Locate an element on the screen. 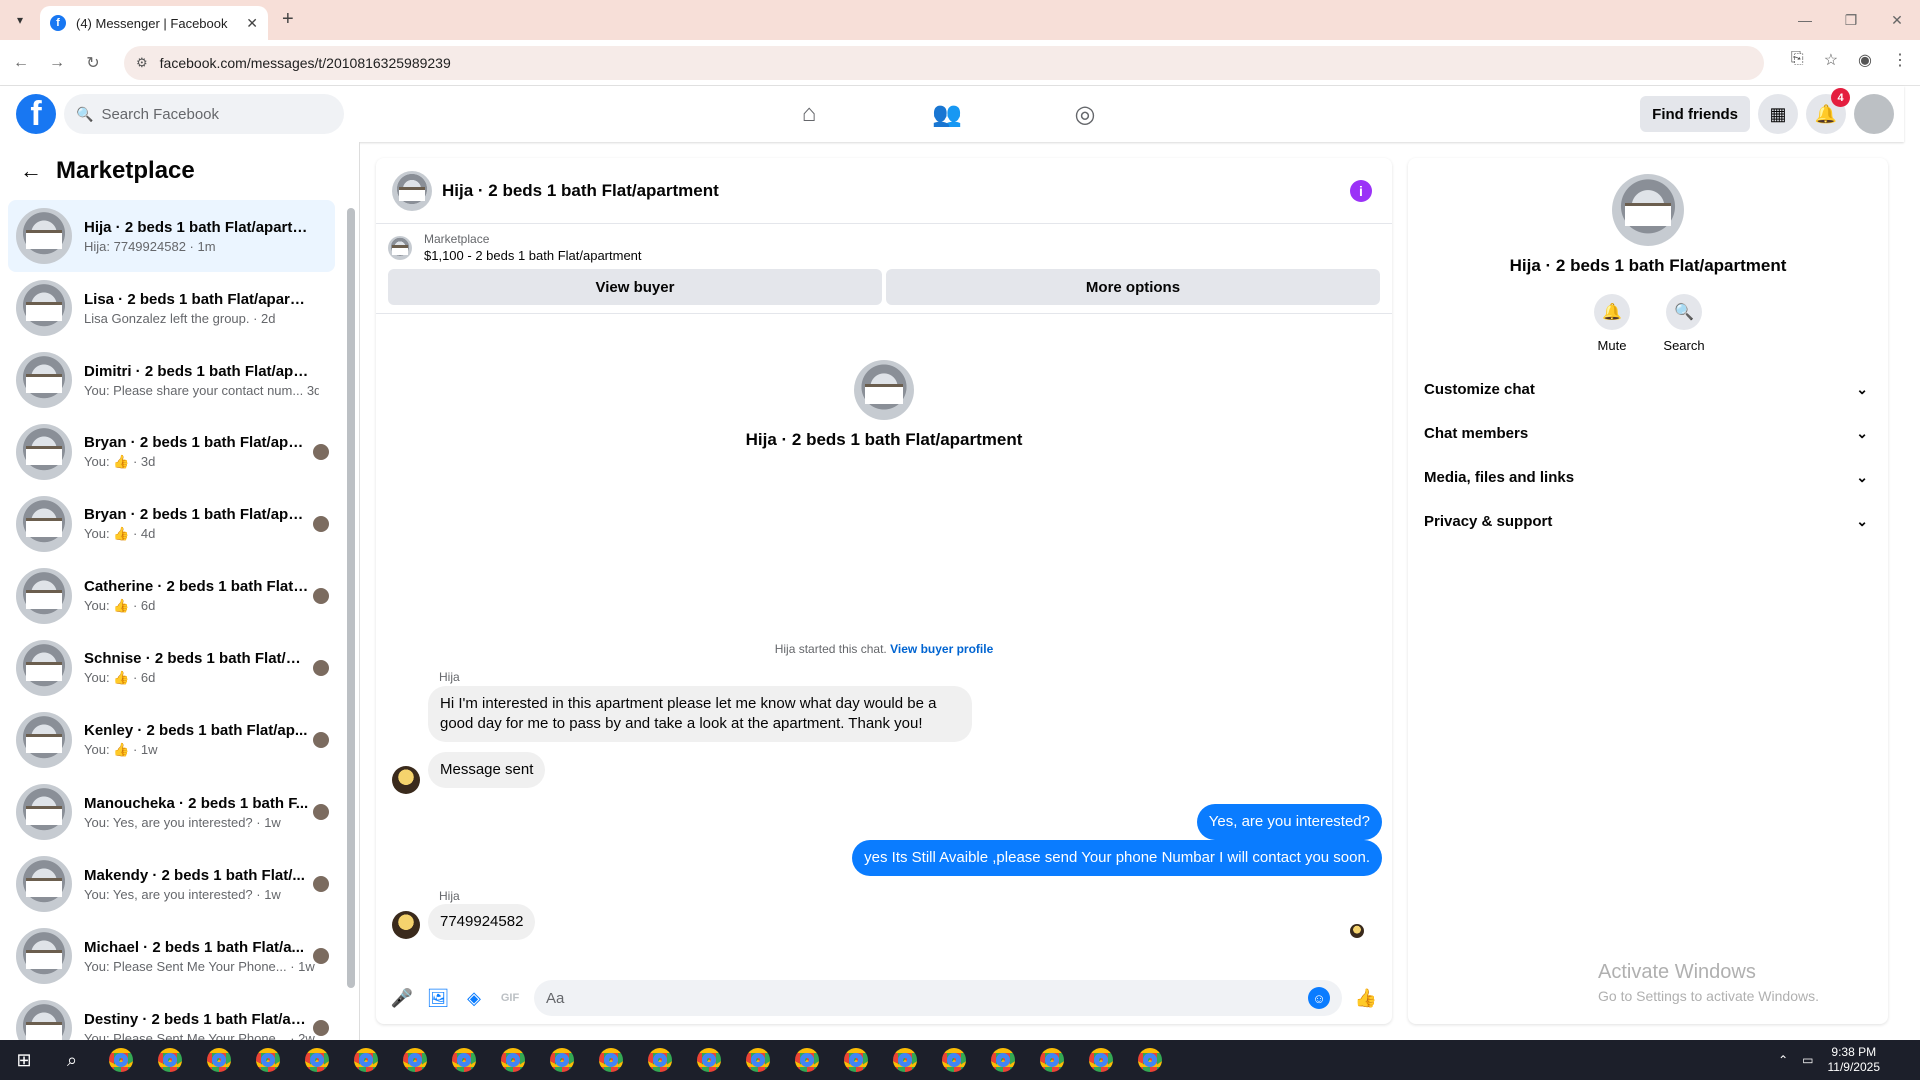 The width and height of the screenshot is (1920, 1080). tab-search-dropdown-icon: ▾ is located at coordinates (20, 20).